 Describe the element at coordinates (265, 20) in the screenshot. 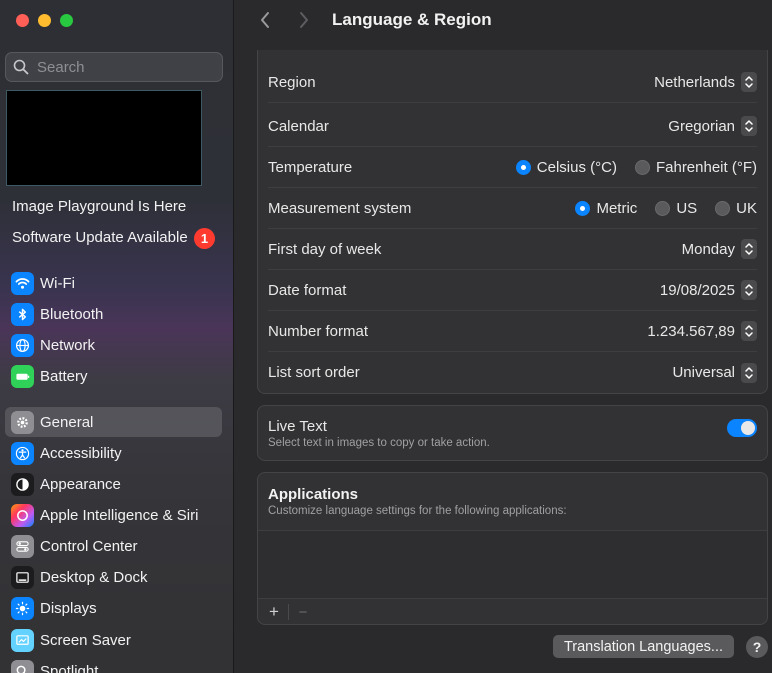

I see `chevron-left-icon` at that location.